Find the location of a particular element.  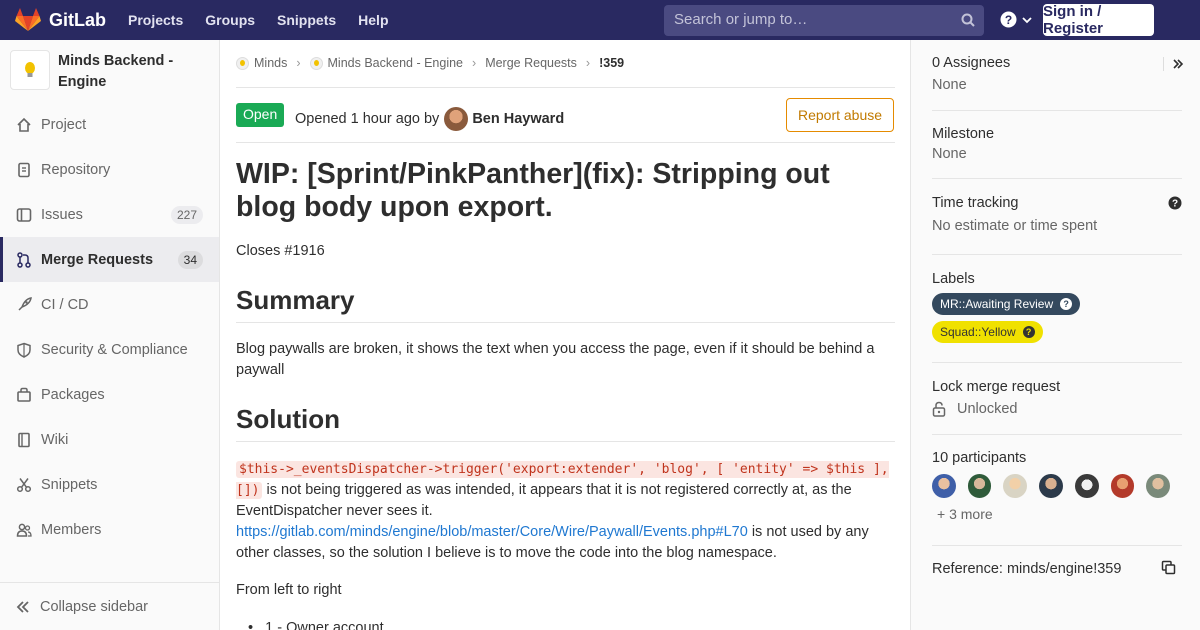

sidebar-item-label: Repository is located at coordinates (76, 169).